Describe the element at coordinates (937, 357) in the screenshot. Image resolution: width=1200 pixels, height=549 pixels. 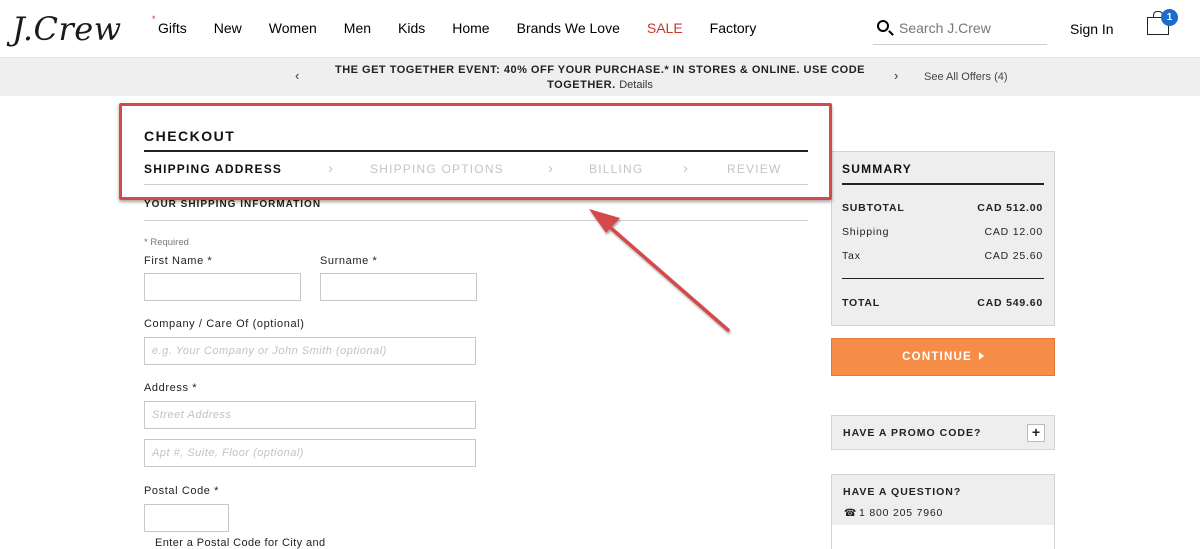
I see `continue-button-label: CONTINUE` at that location.